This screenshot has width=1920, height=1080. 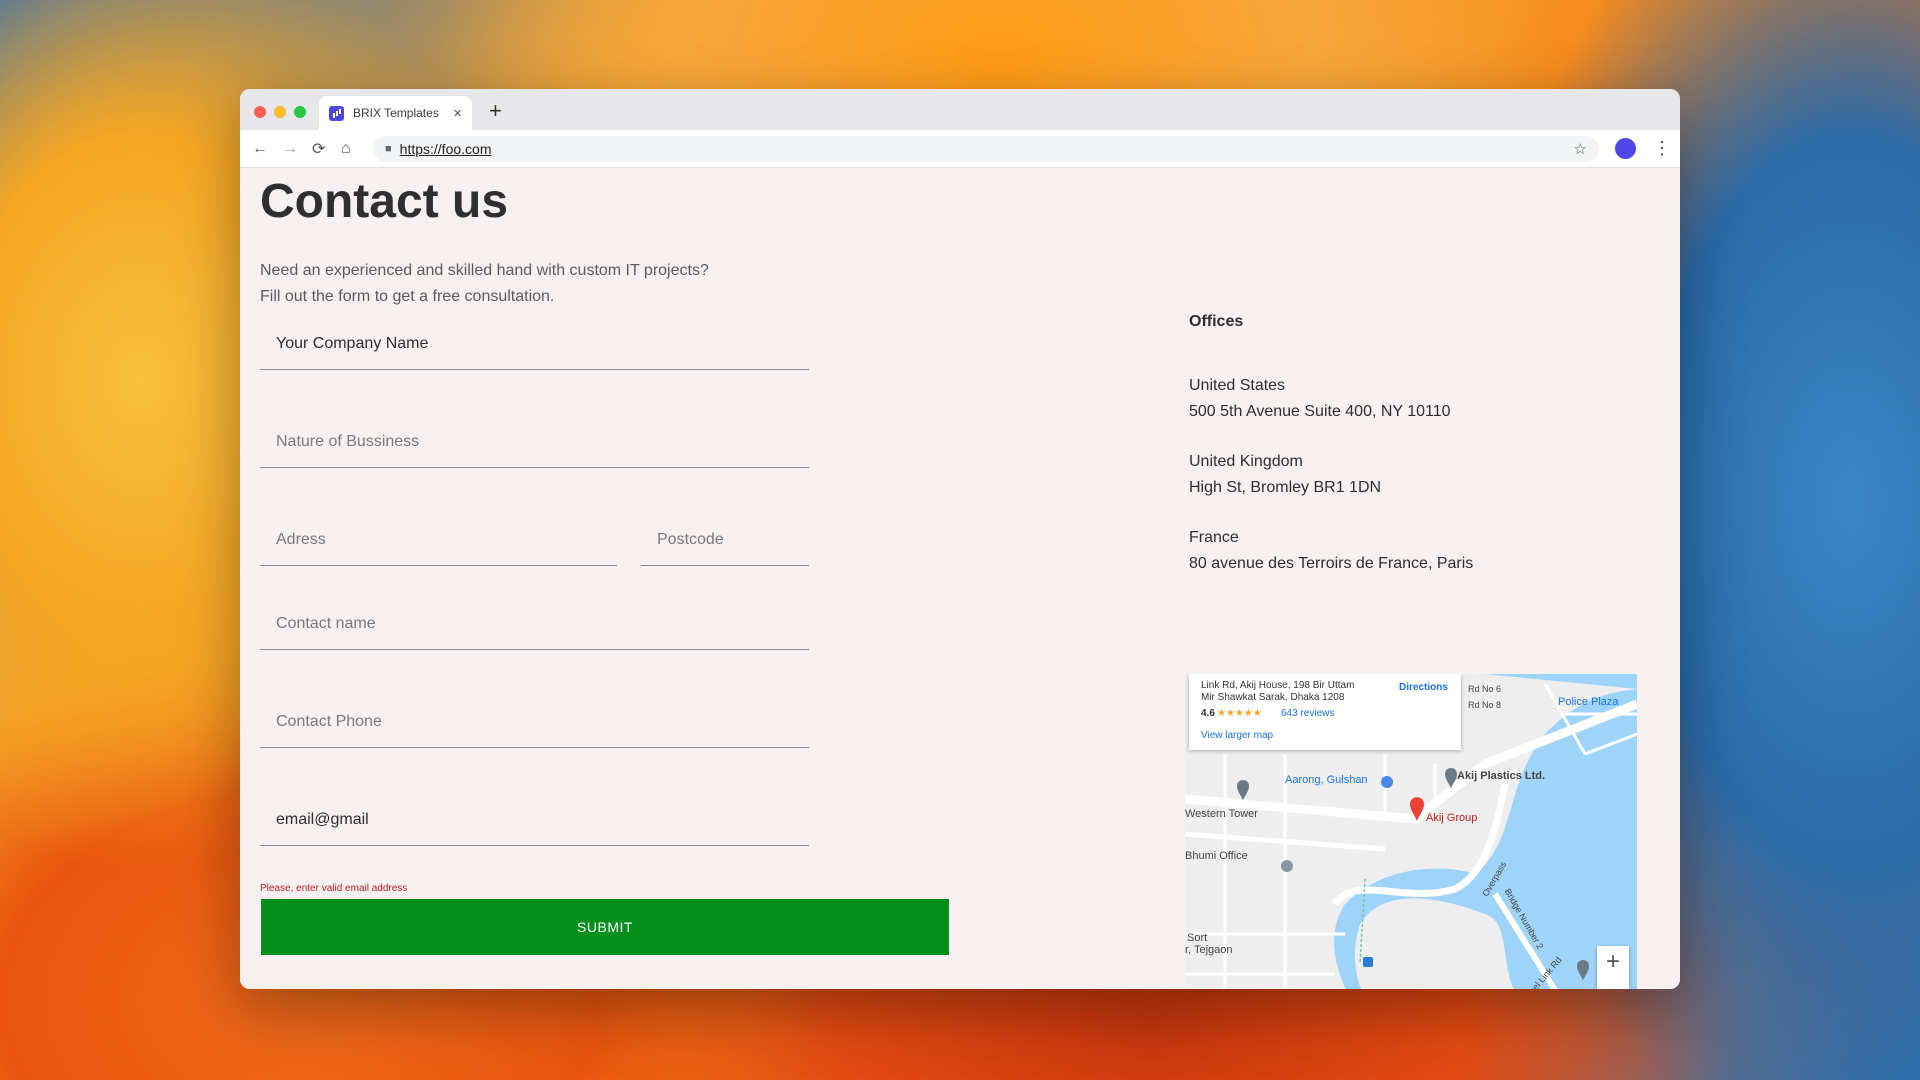 I want to click on office-address: 80 avenue des Terroirs de France, Paris, so click(x=1331, y=563).